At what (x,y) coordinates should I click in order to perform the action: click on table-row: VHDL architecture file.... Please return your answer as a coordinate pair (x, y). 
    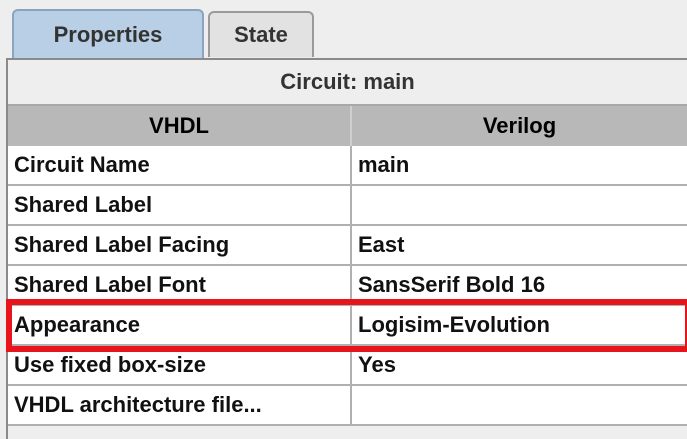
    Looking at the image, I should click on (347, 406).